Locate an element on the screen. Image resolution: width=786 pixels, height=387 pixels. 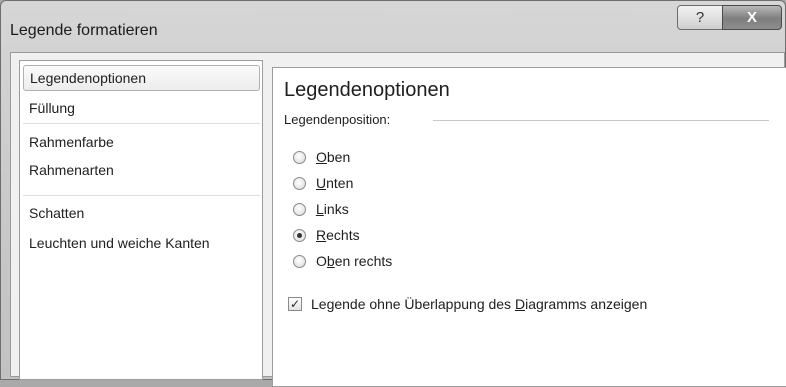
radio-label: Unten is located at coordinates (335, 183).